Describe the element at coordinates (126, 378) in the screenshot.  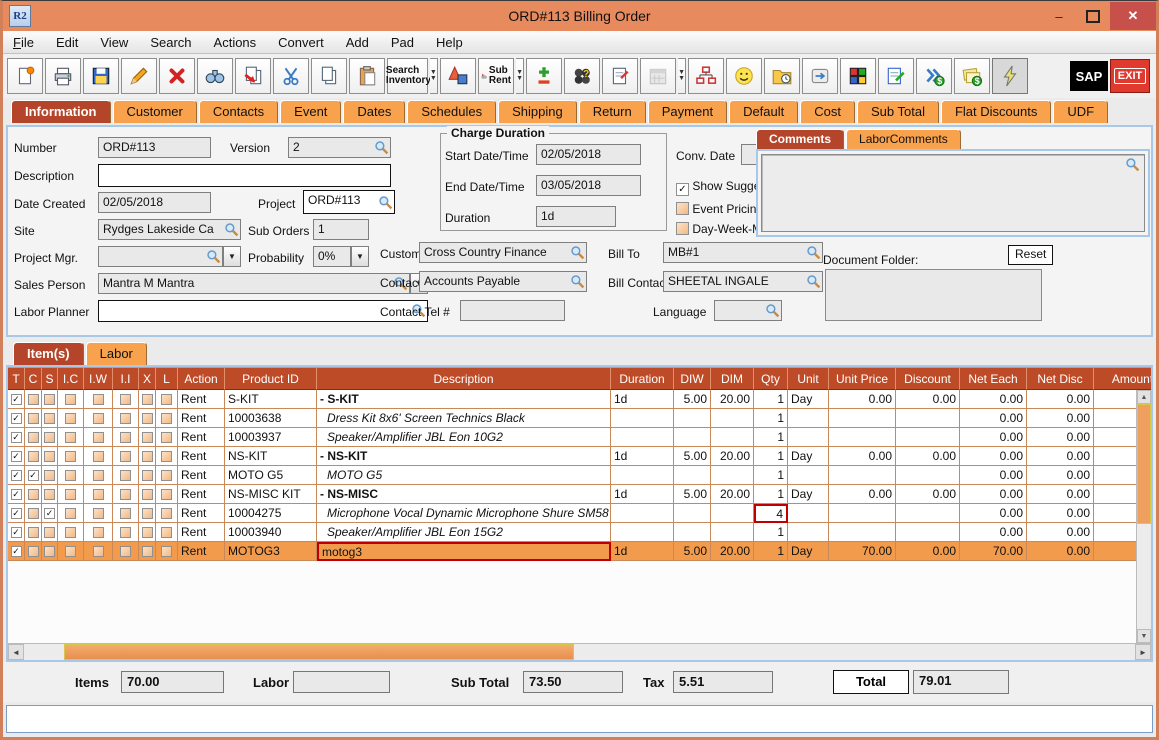
I see `column-header-i-i: I.I` at that location.